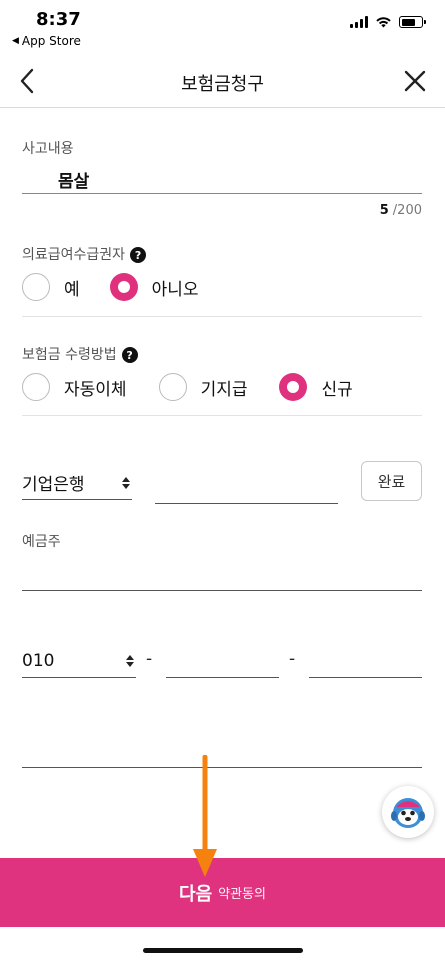 The image size is (445, 963). Describe the element at coordinates (383, 22) in the screenshot. I see `wifi-icon` at that location.